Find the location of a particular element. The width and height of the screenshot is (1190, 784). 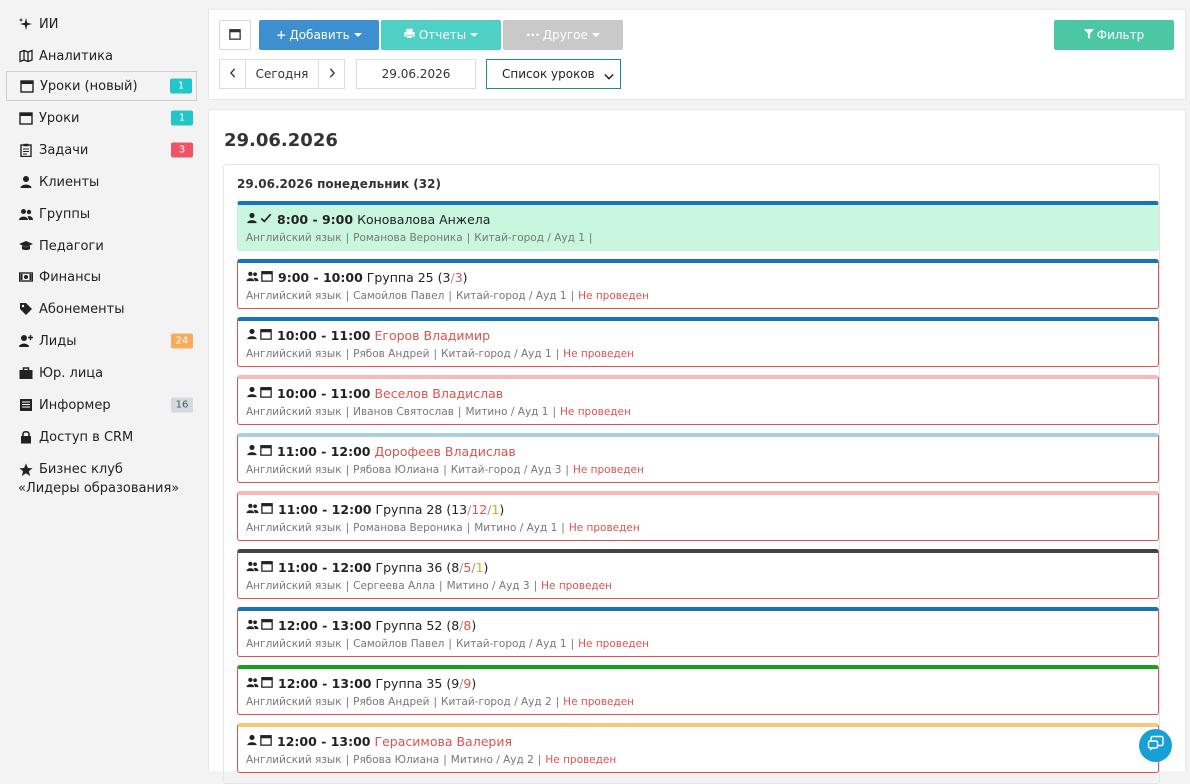

other-button: ··· Другое is located at coordinates (563, 35).